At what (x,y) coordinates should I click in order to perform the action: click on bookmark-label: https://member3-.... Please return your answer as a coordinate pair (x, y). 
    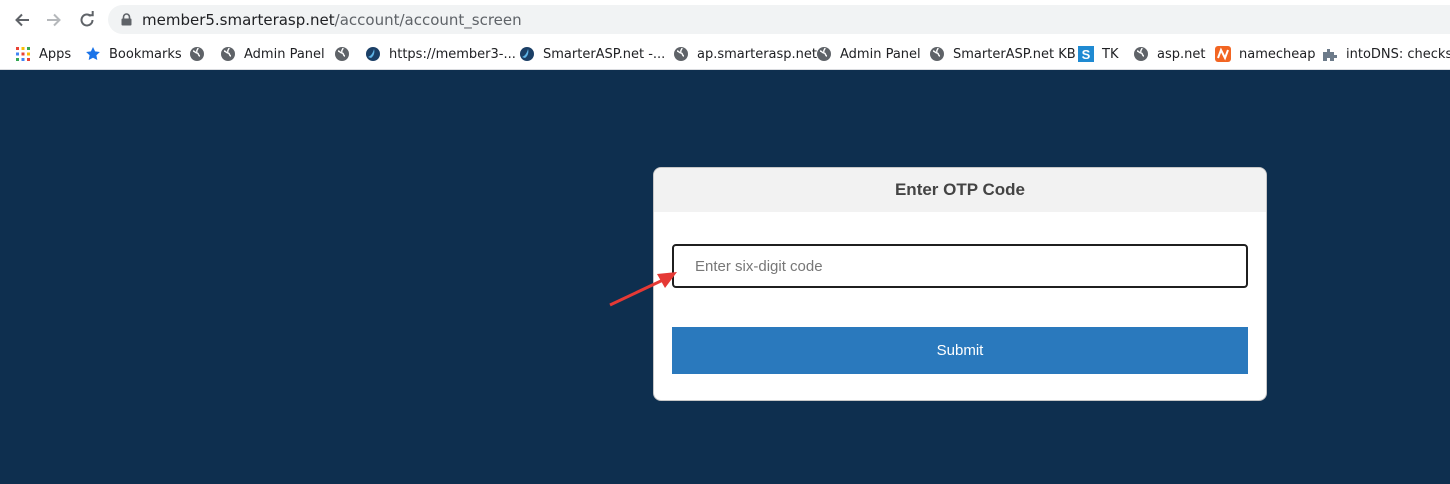
    Looking at the image, I should click on (452, 54).